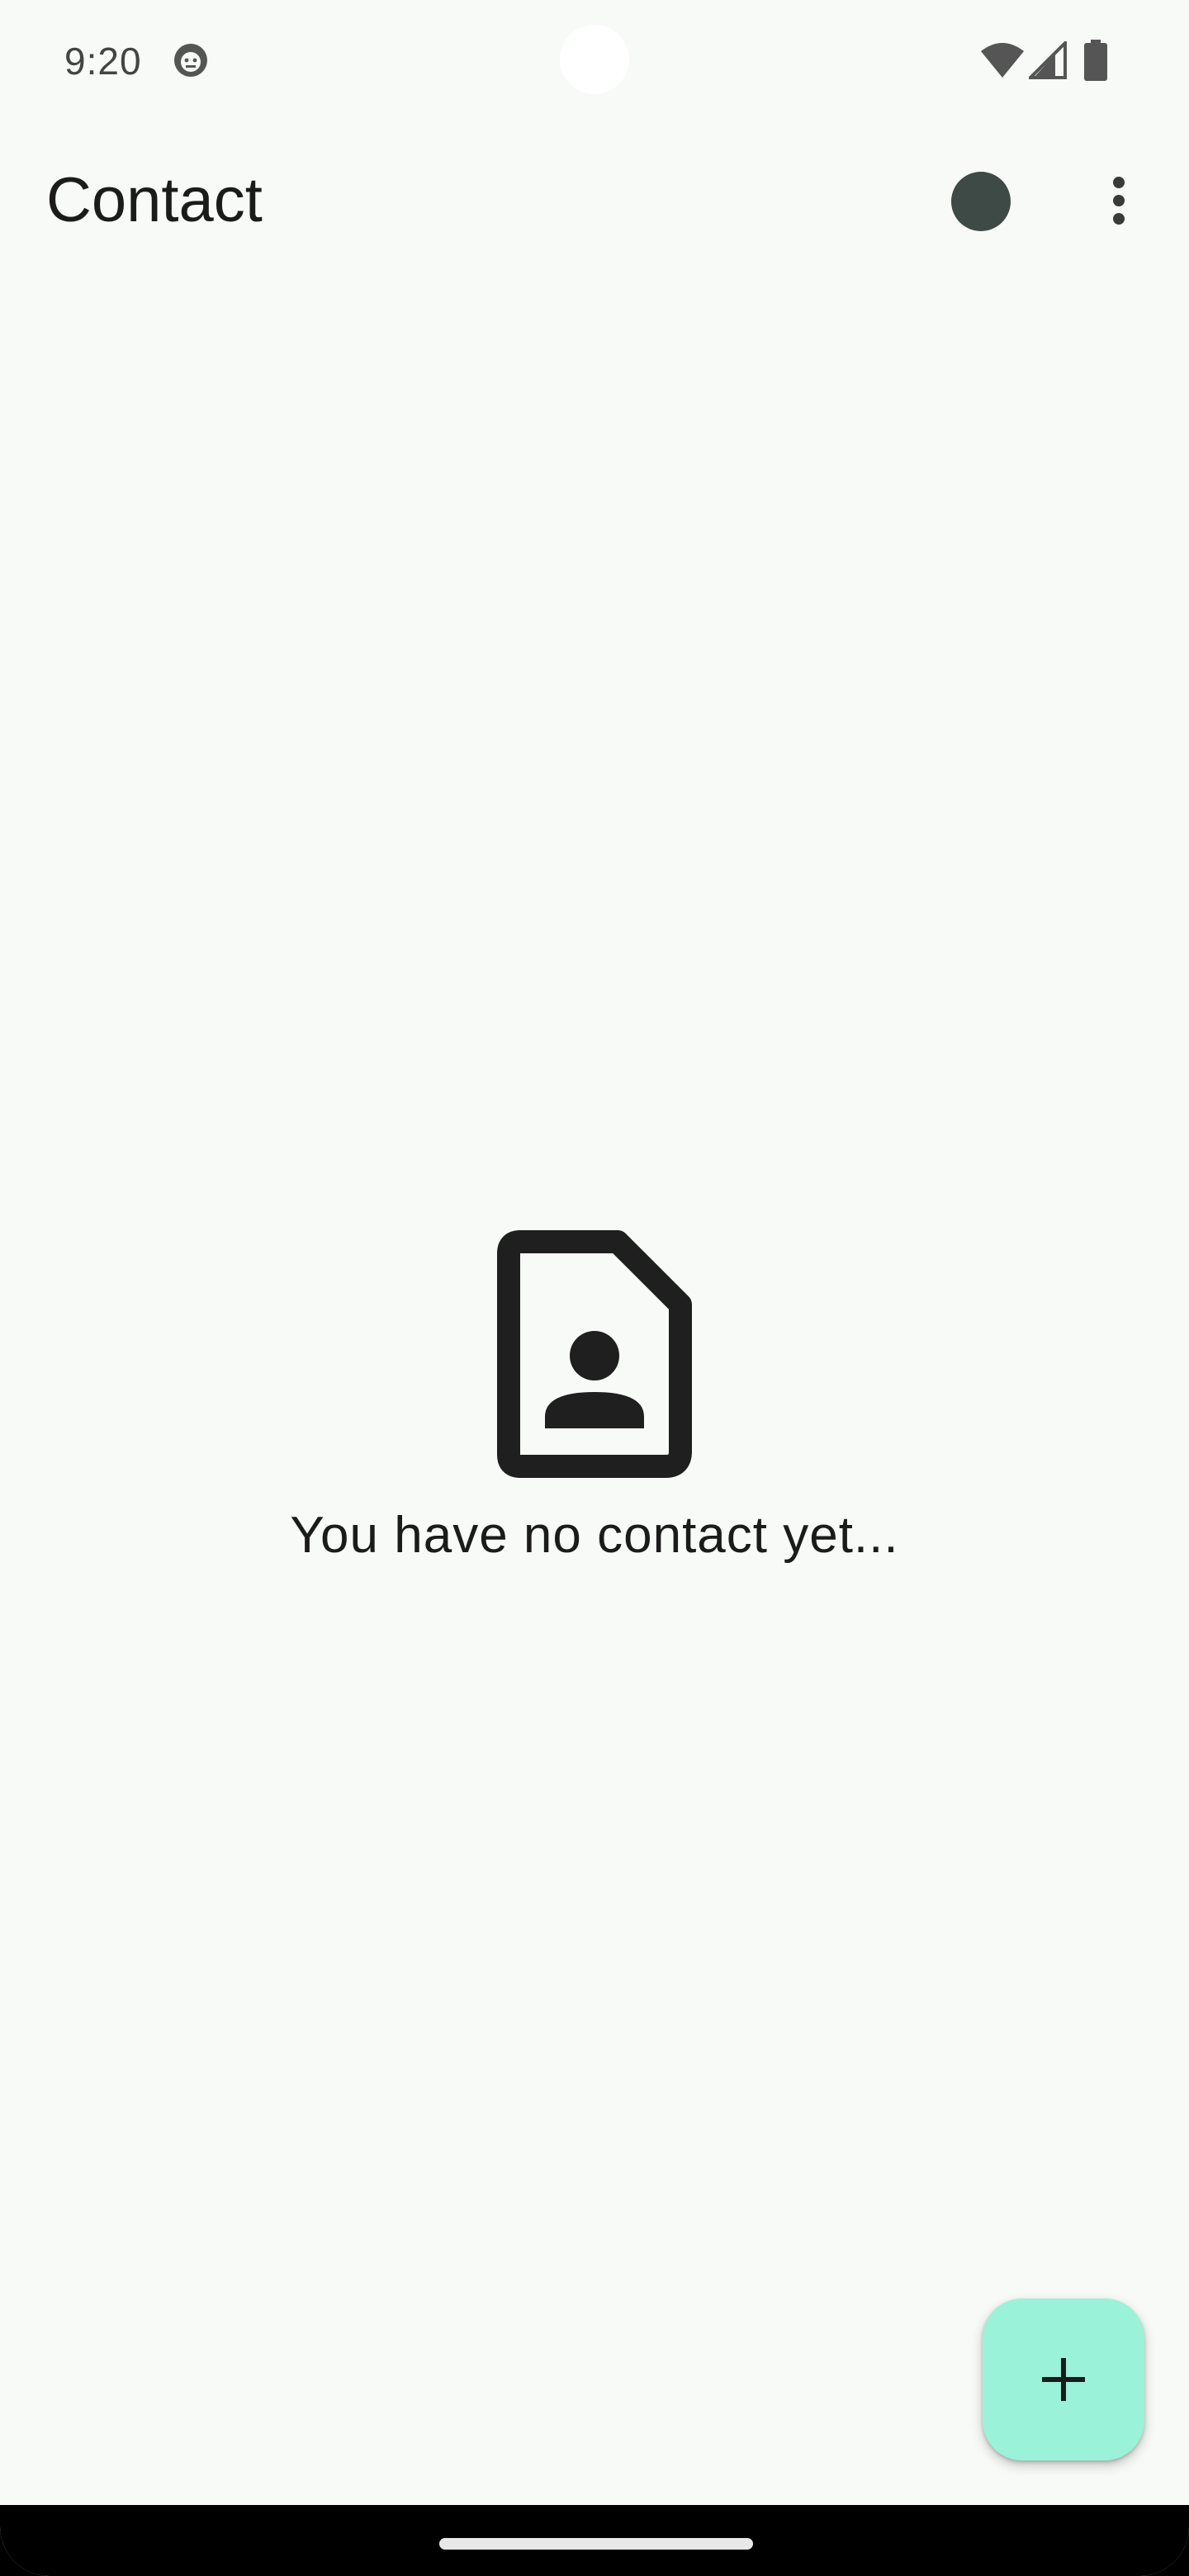 The image size is (1189, 2576). Describe the element at coordinates (154, 200) in the screenshot. I see `page-title: Contact` at that location.